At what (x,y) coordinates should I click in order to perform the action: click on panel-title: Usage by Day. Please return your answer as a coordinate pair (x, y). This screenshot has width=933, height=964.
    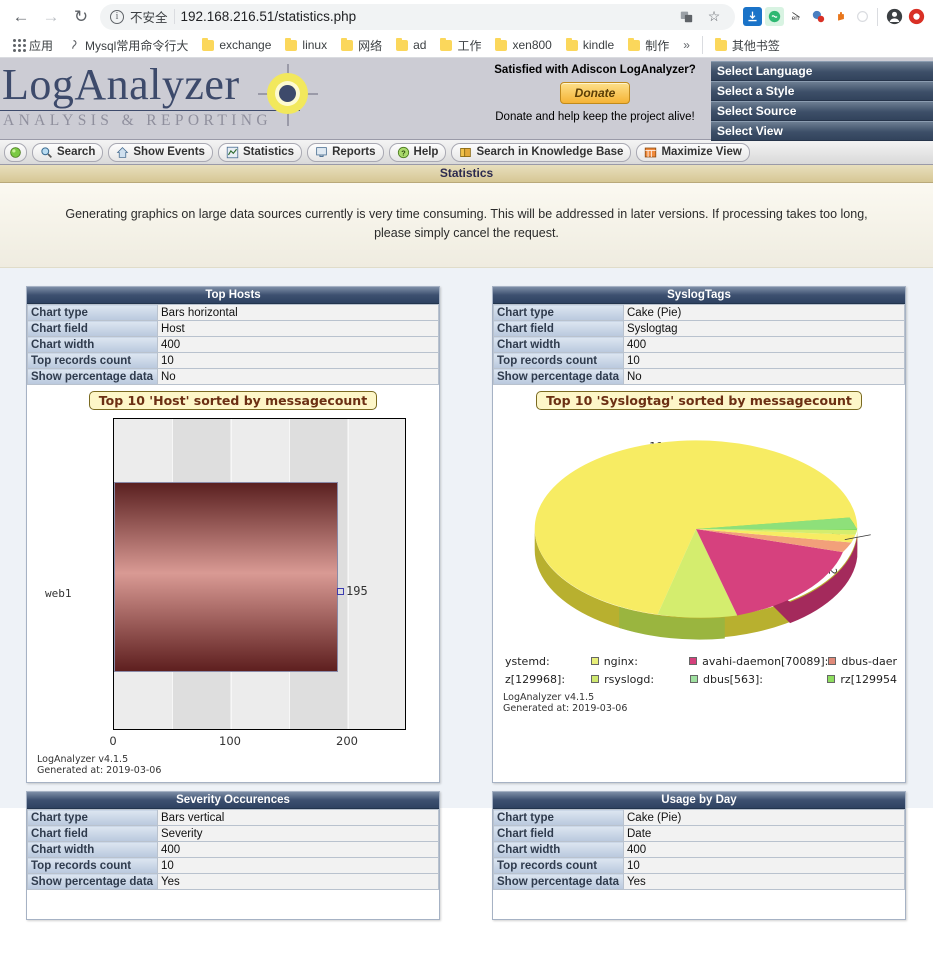
    Looking at the image, I should click on (699, 800).